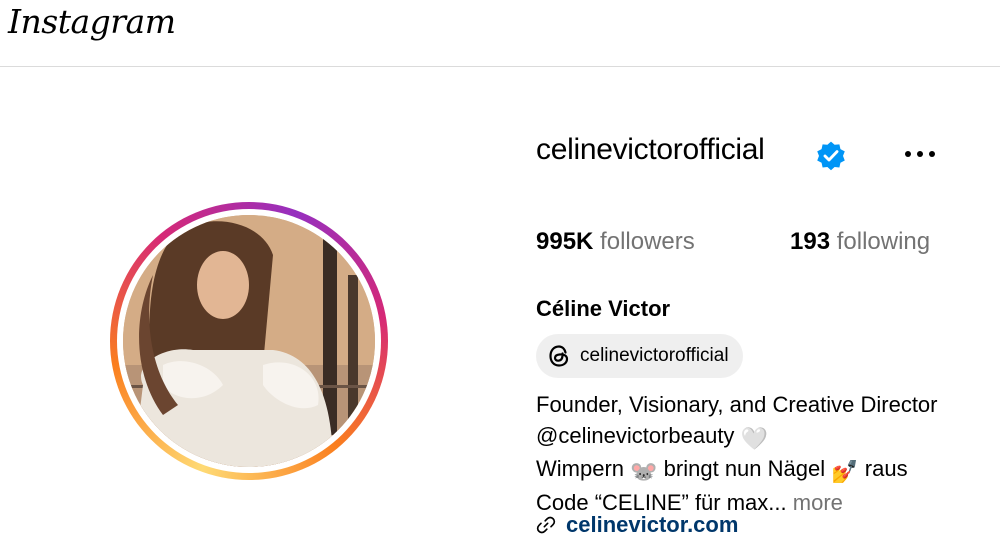  I want to click on followers-label: followers, so click(647, 241).